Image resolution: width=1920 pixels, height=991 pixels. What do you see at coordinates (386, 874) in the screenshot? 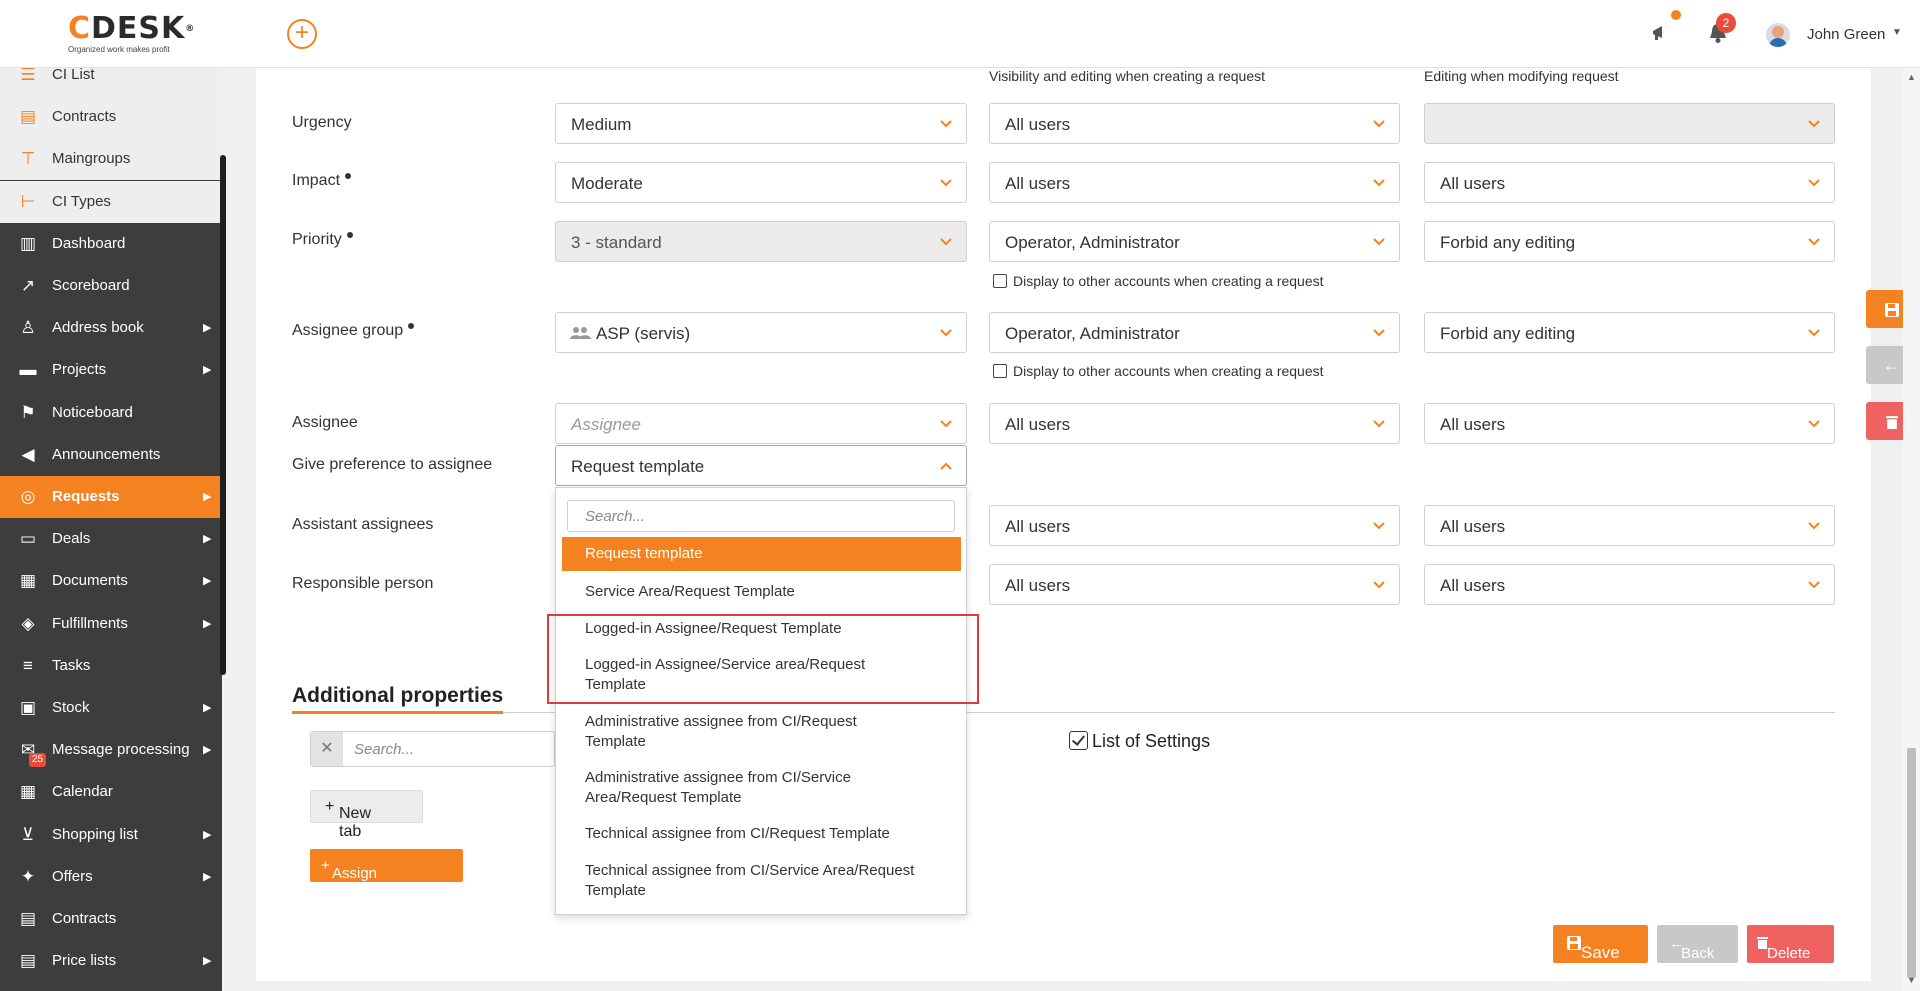
I see `assign-property-button: + Assign property` at bounding box center [386, 874].